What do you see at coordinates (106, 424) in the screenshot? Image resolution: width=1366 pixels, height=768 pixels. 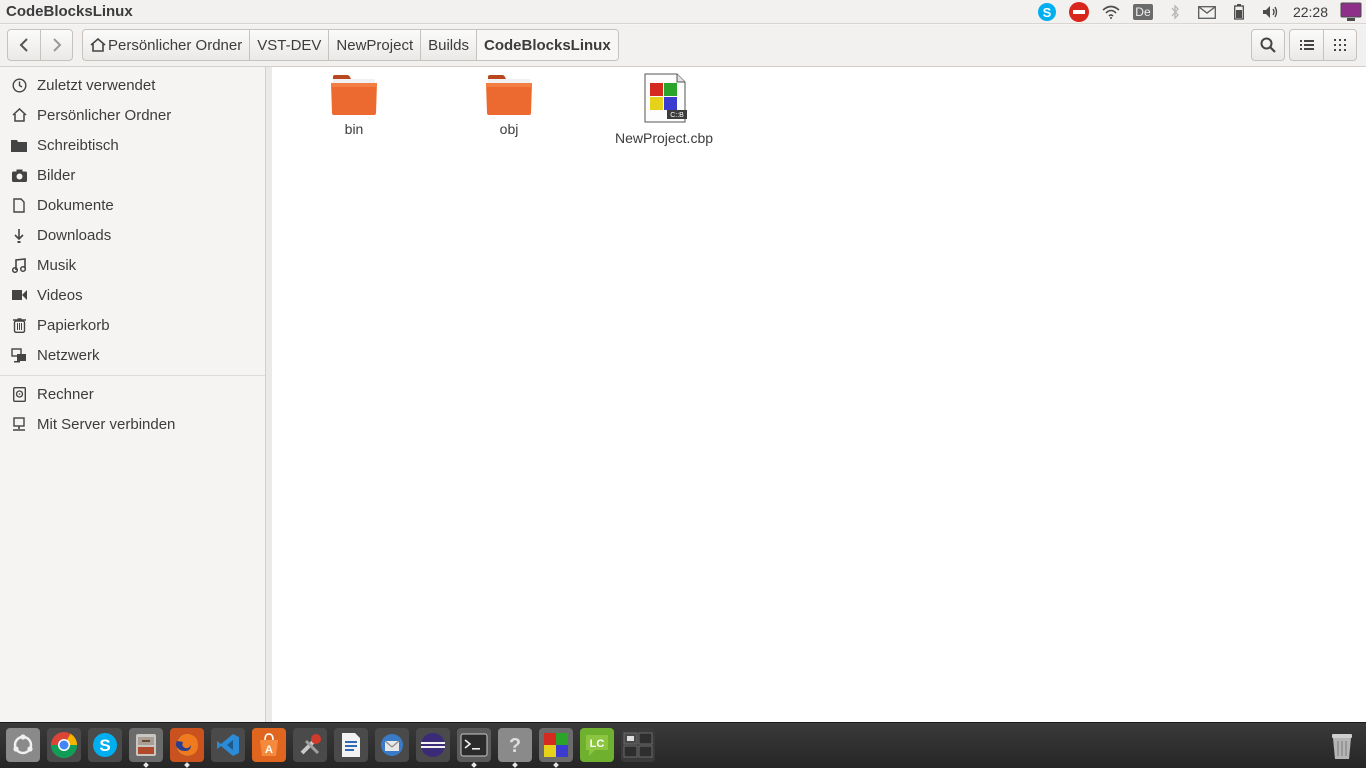 I see `sidebar-item-label: Mit Server verbinden` at bounding box center [106, 424].